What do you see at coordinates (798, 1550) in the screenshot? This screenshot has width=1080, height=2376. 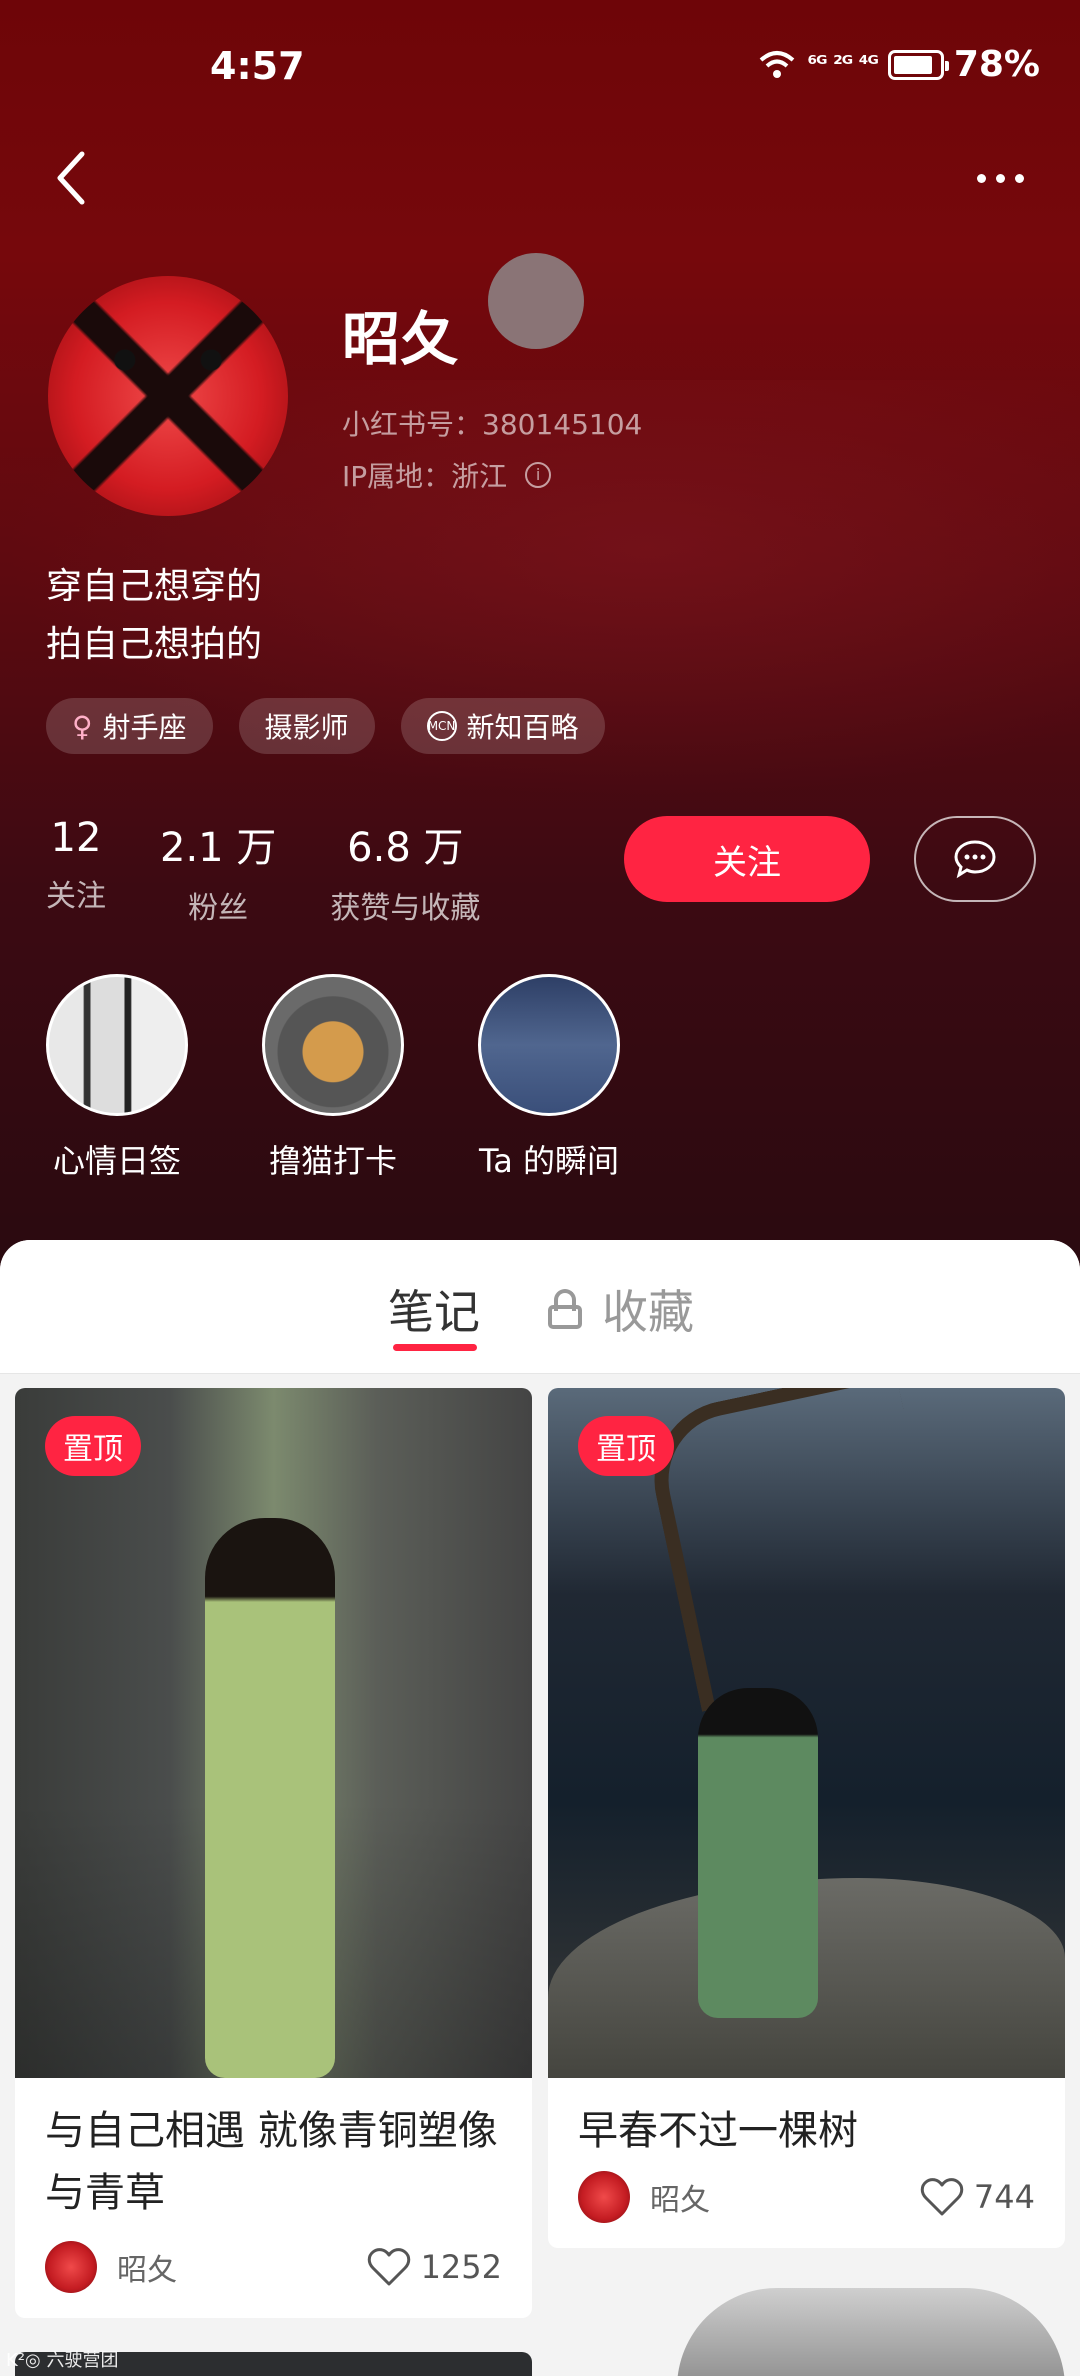 I see `cover-tree` at bounding box center [798, 1550].